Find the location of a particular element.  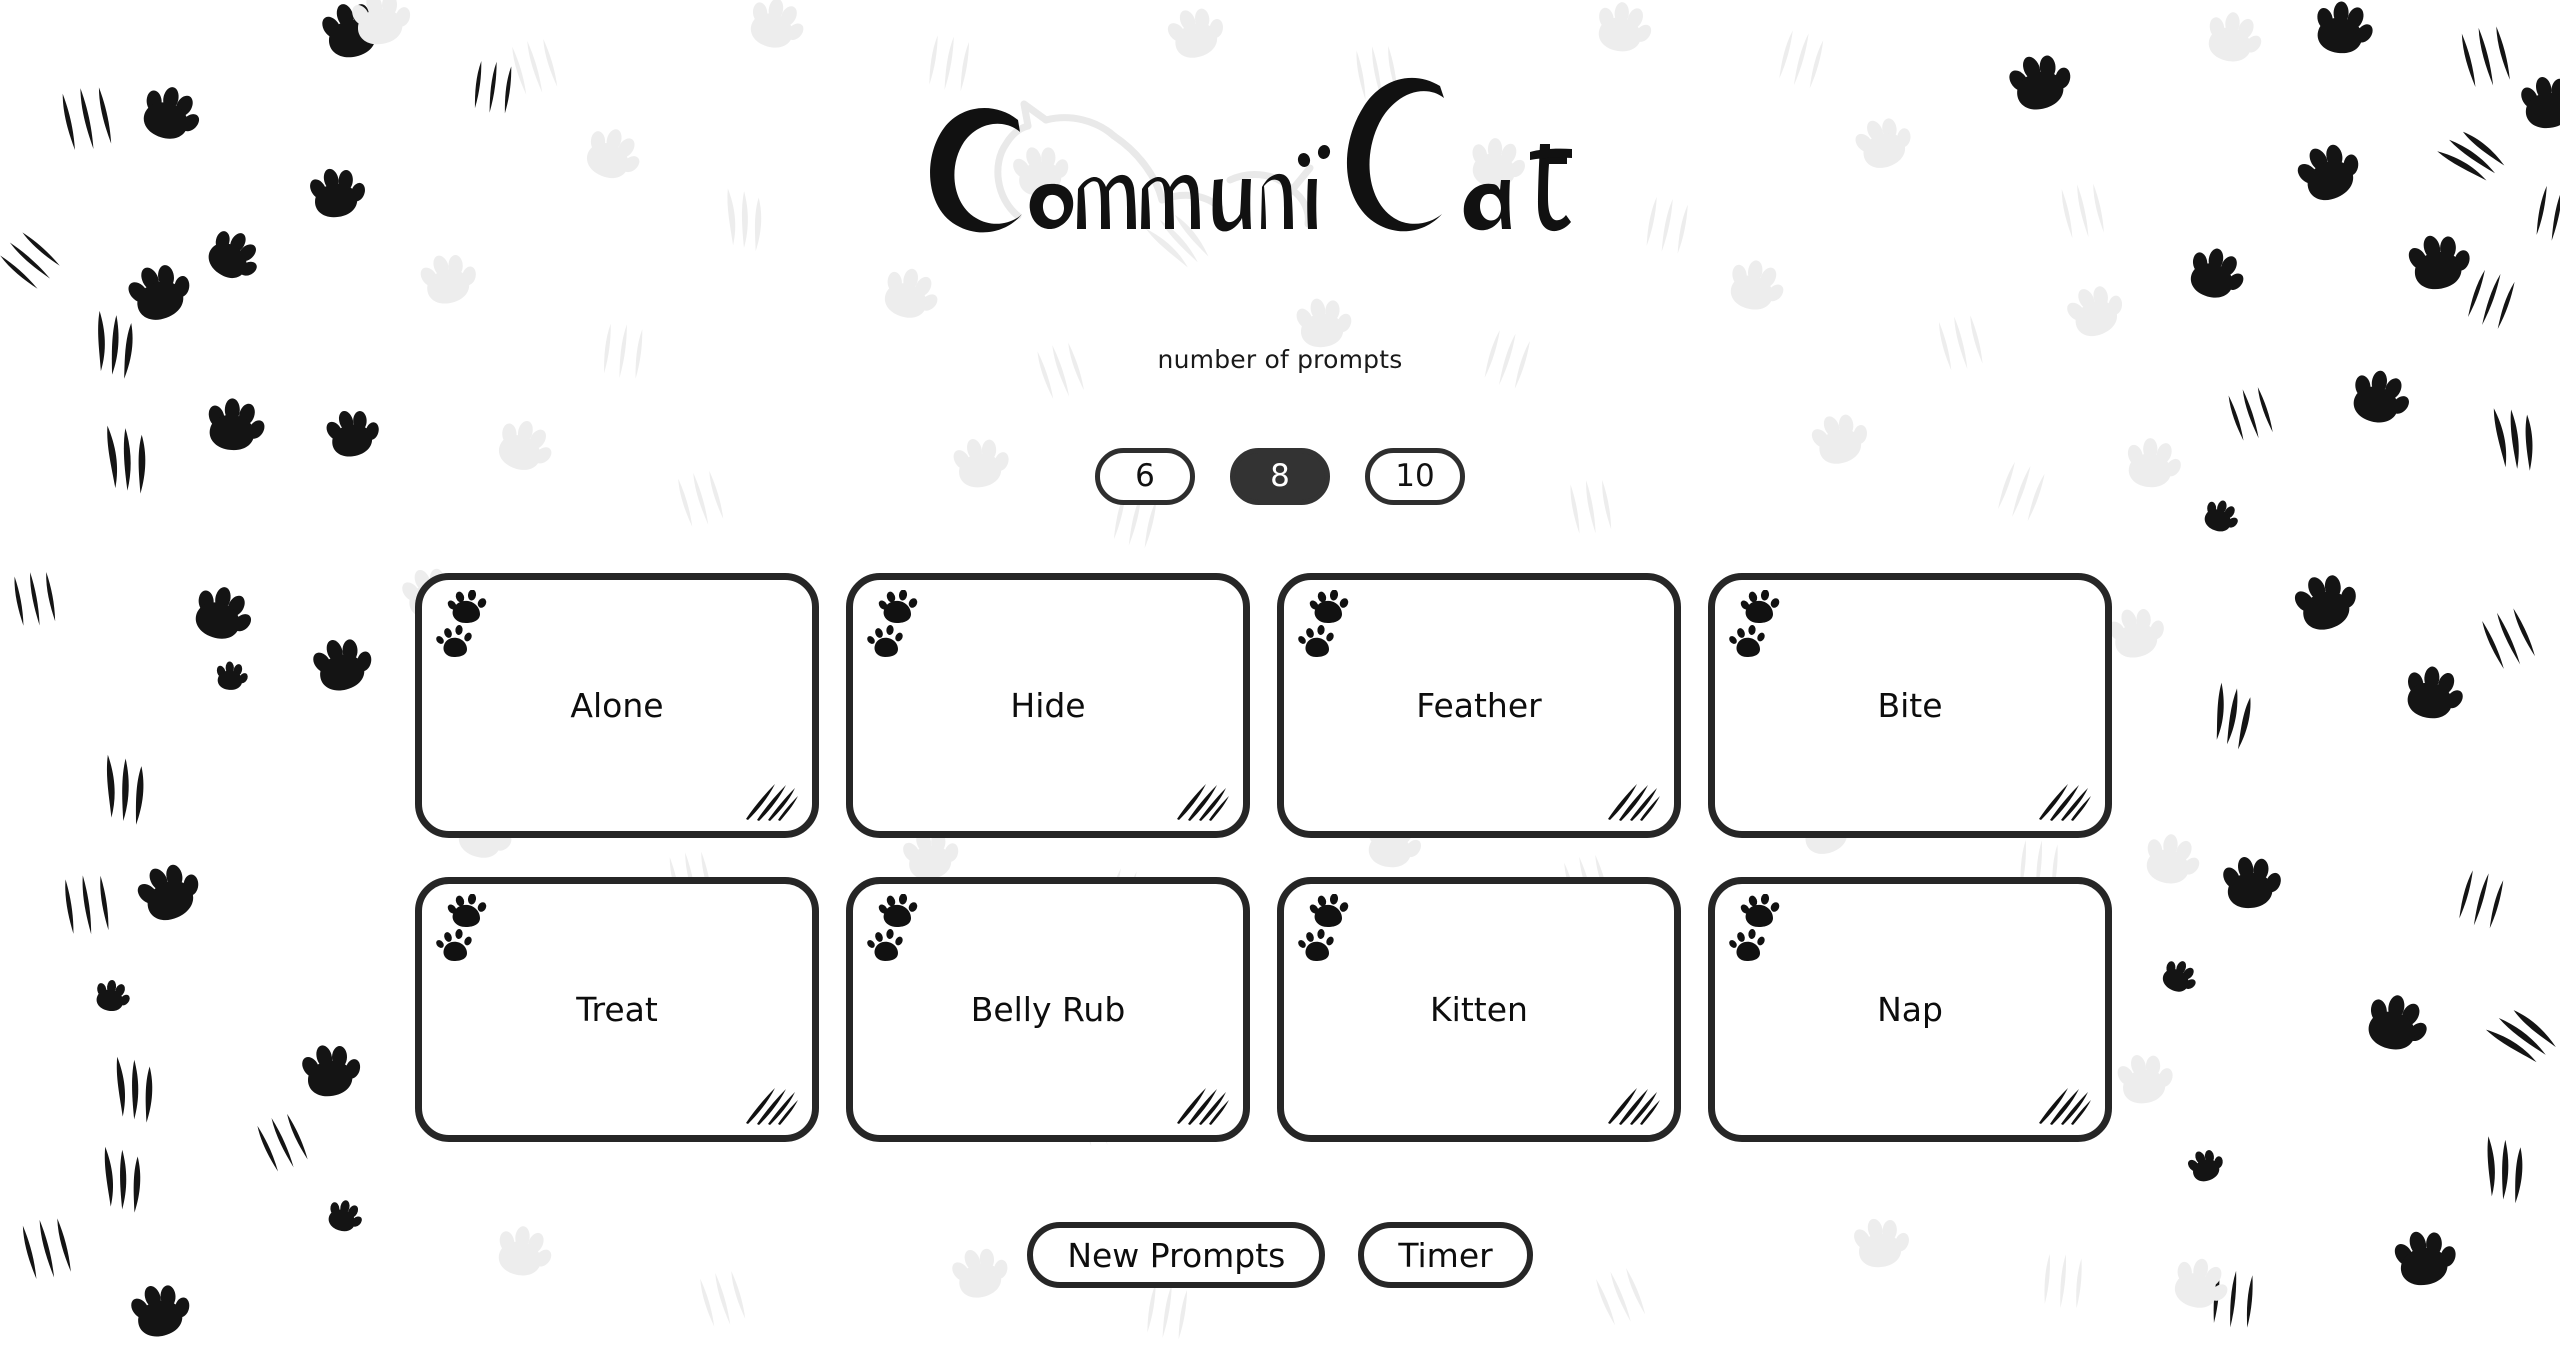

prompt-card-label: Alone is located at coordinates (617, 705).